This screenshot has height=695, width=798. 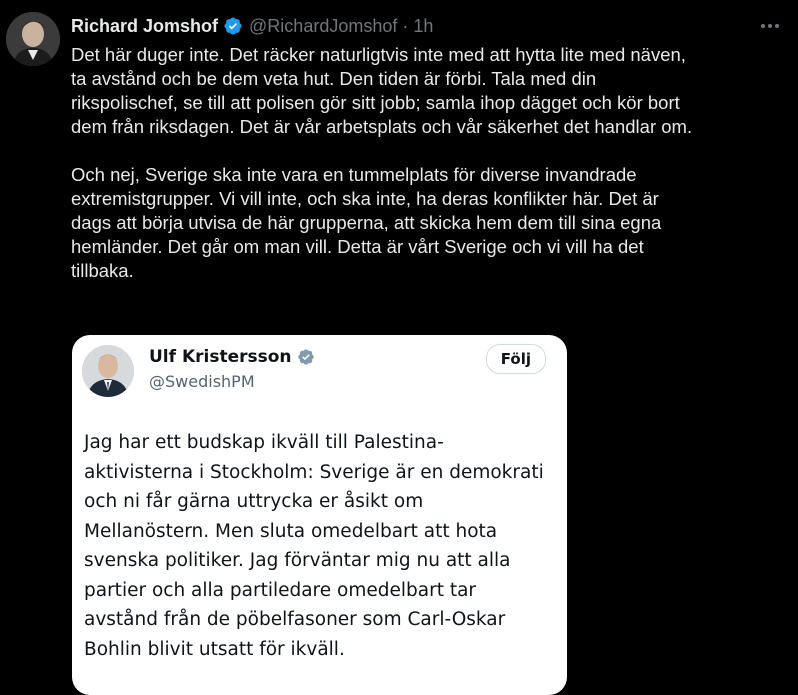 I want to click on quoted-author-avatar, so click(x=108, y=371).